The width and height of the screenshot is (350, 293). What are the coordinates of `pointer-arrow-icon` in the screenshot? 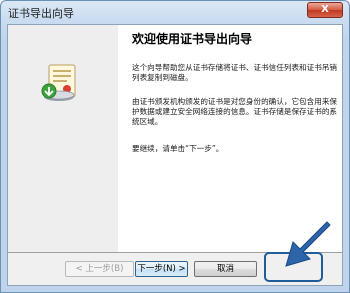 It's located at (308, 244).